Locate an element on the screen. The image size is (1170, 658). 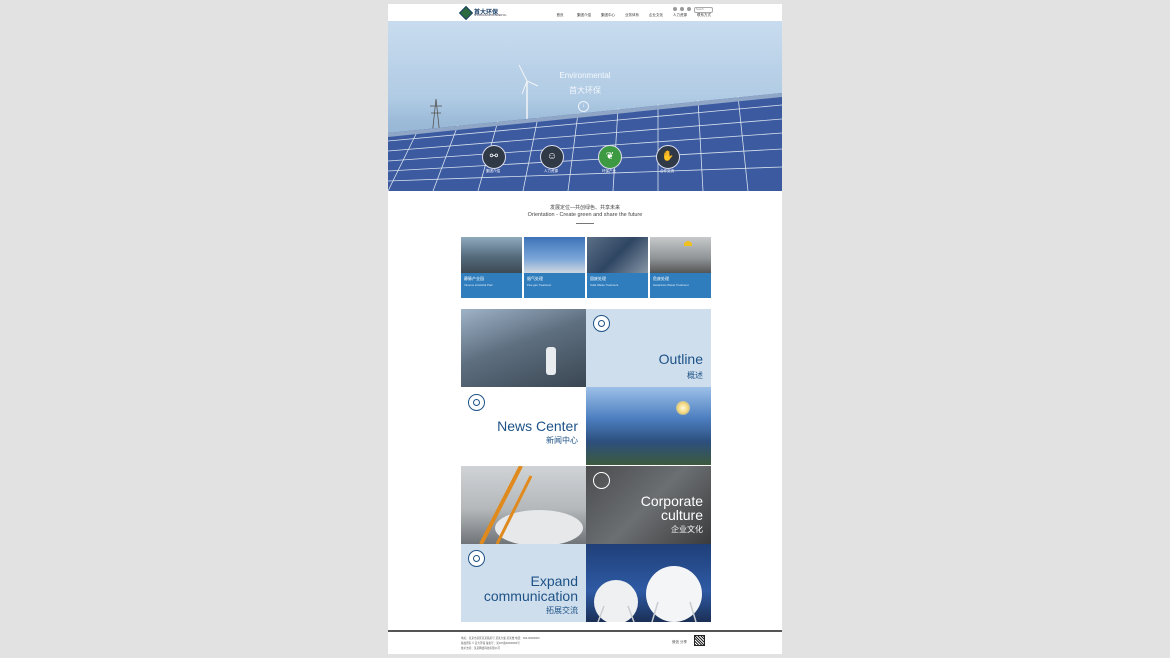
culture-title-cn: 企业文化 is located at coordinates (687, 529).